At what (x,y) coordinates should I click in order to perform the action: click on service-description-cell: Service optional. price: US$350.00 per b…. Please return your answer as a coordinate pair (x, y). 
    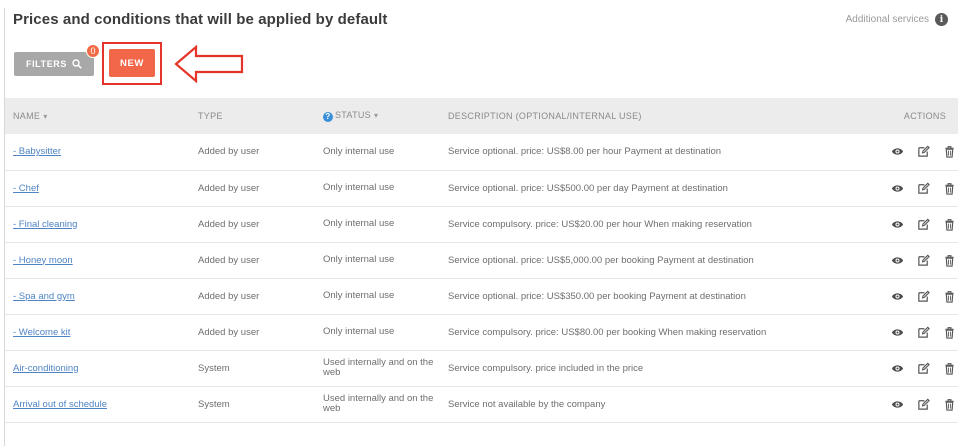
    Looking at the image, I should click on (597, 296).